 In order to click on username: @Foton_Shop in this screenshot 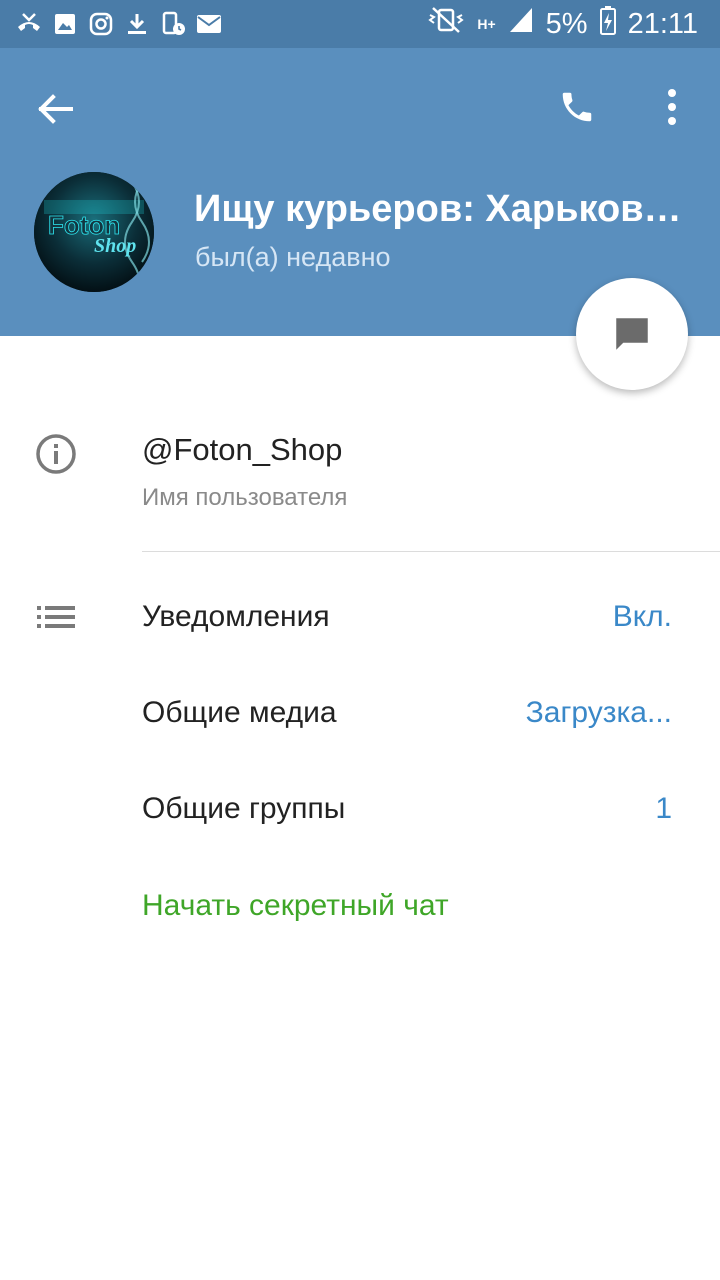, I will do `click(242, 450)`.